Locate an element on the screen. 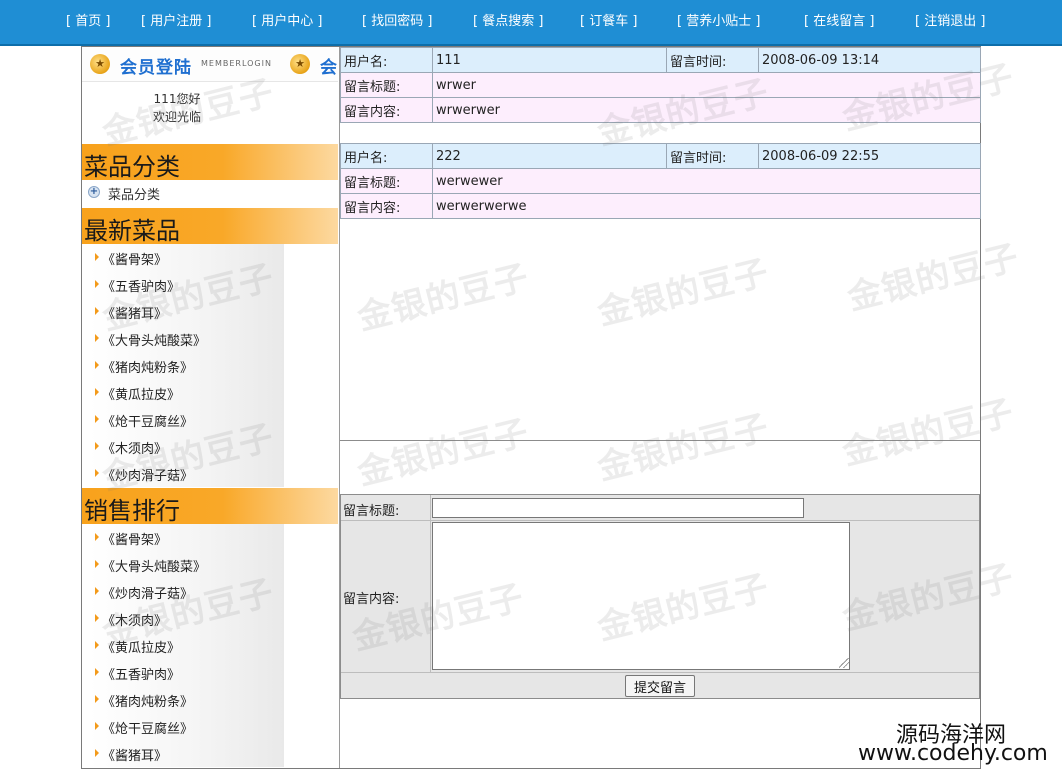  message-title-row: 留言标题: werwewer is located at coordinates (660, 181).